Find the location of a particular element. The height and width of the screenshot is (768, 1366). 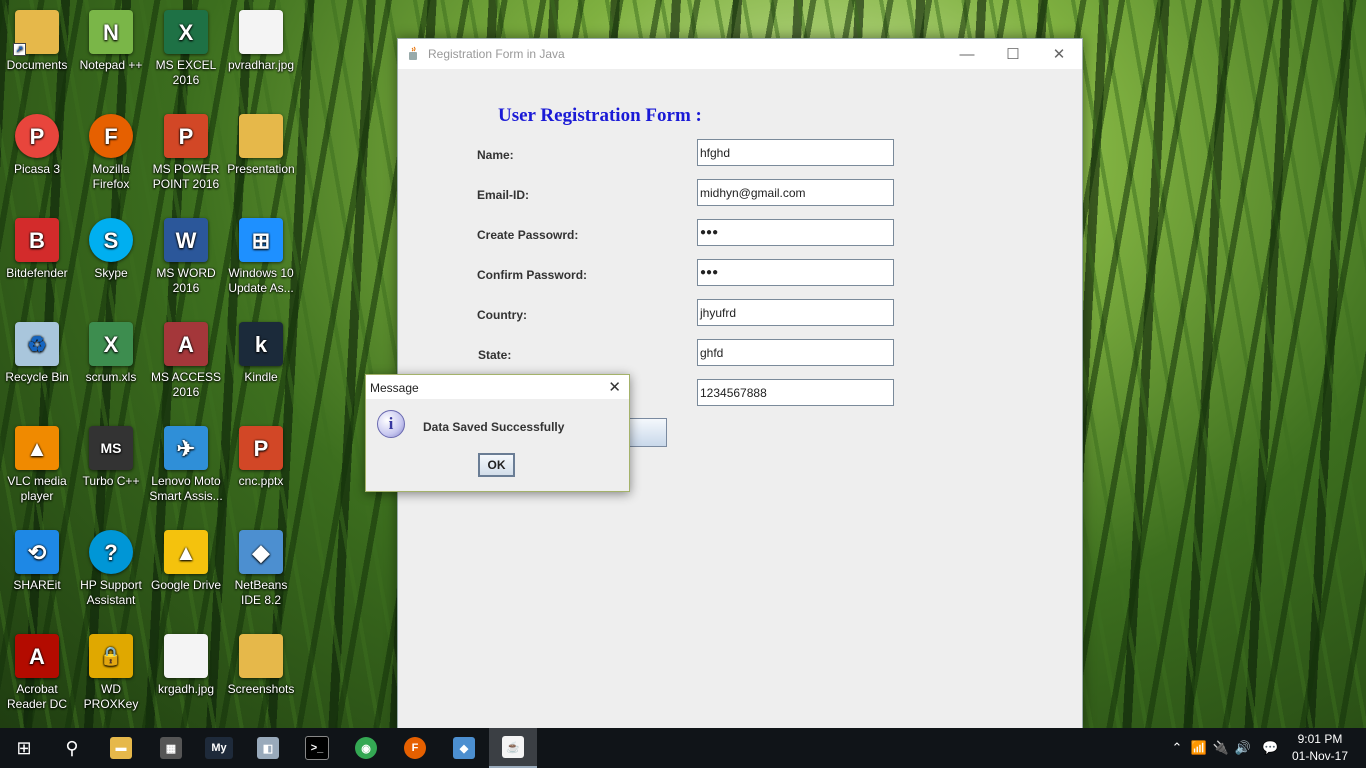

taskbar-calculator: ▦ is located at coordinates (171, 748).